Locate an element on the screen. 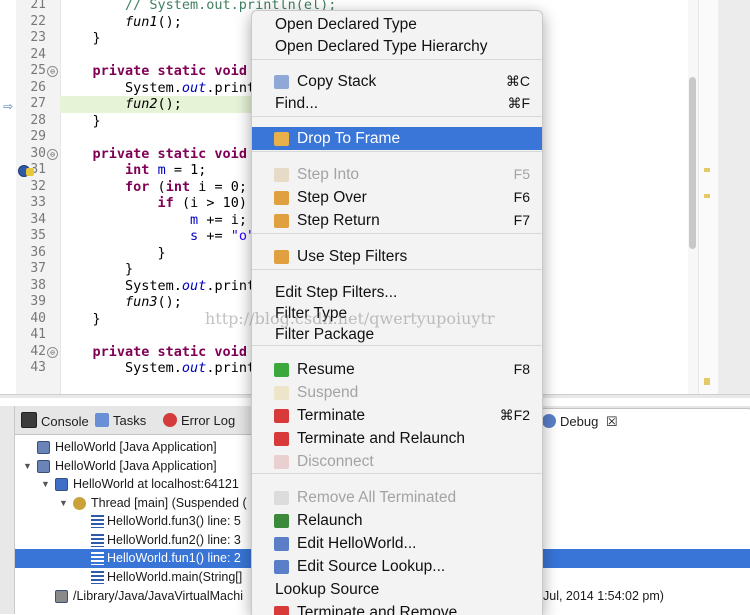 This screenshot has height=615, width=750. code-token: (); is located at coordinates (169, 21).